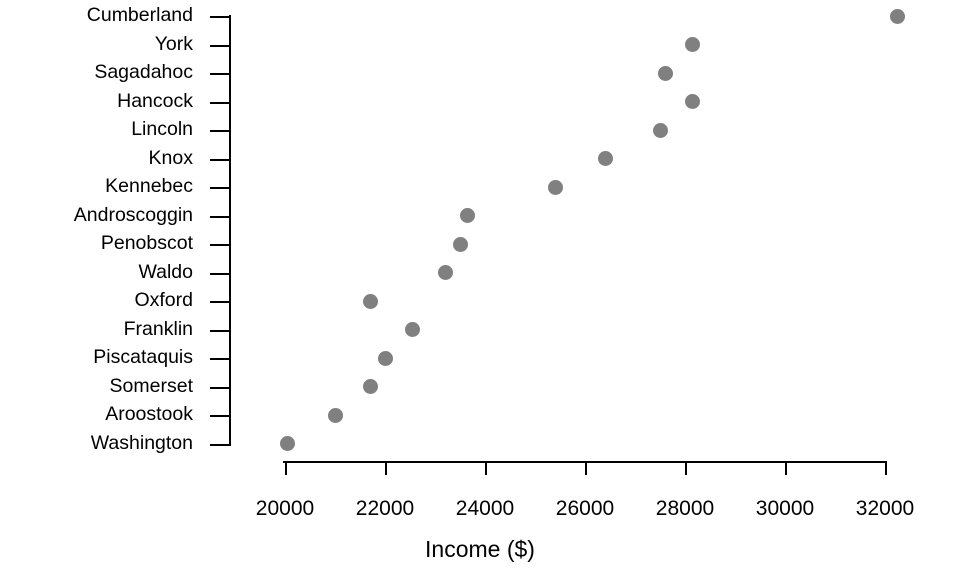 The height and width of the screenshot is (576, 960). Describe the element at coordinates (665, 73) in the screenshot. I see `data-point-sagadahoc` at that location.